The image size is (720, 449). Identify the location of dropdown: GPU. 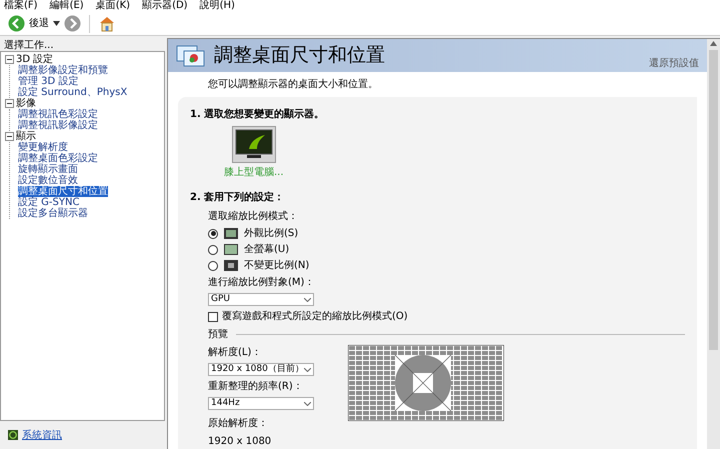
(261, 299).